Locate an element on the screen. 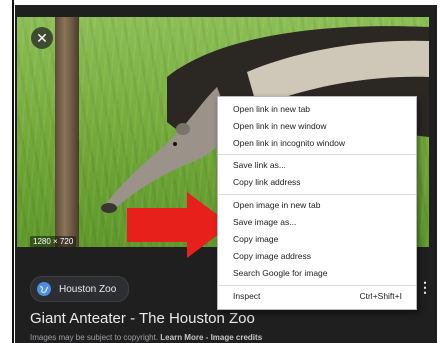  menu-item-label: Open image in new tab is located at coordinates (277, 205).